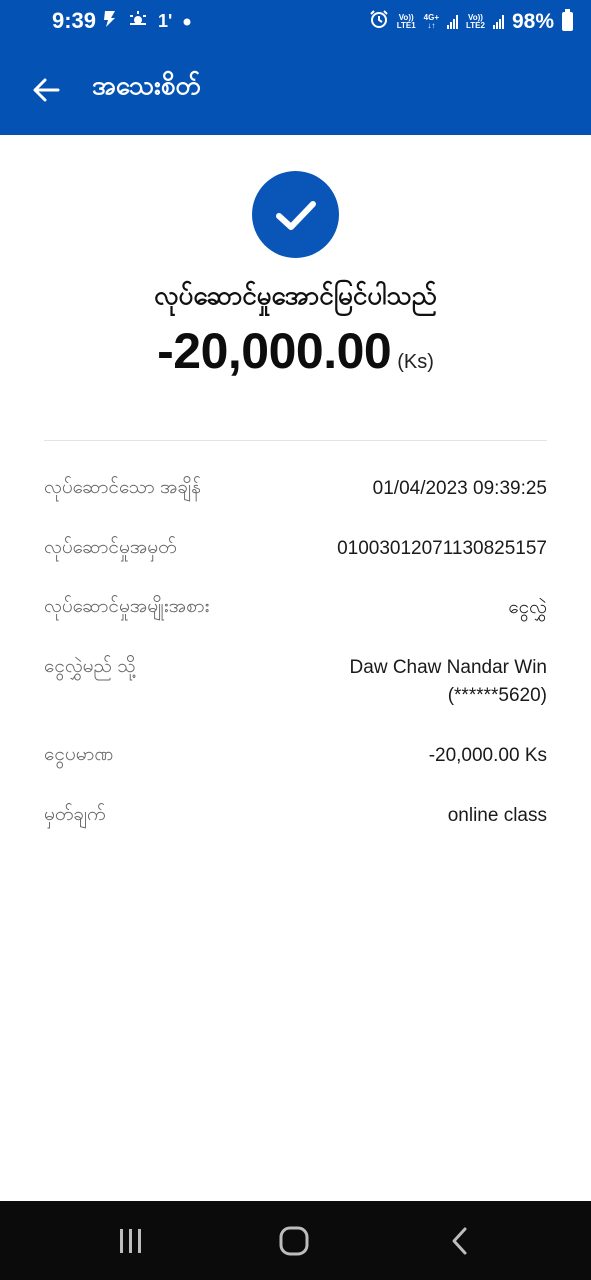  Describe the element at coordinates (295, 440) in the screenshot. I see `divider` at that location.